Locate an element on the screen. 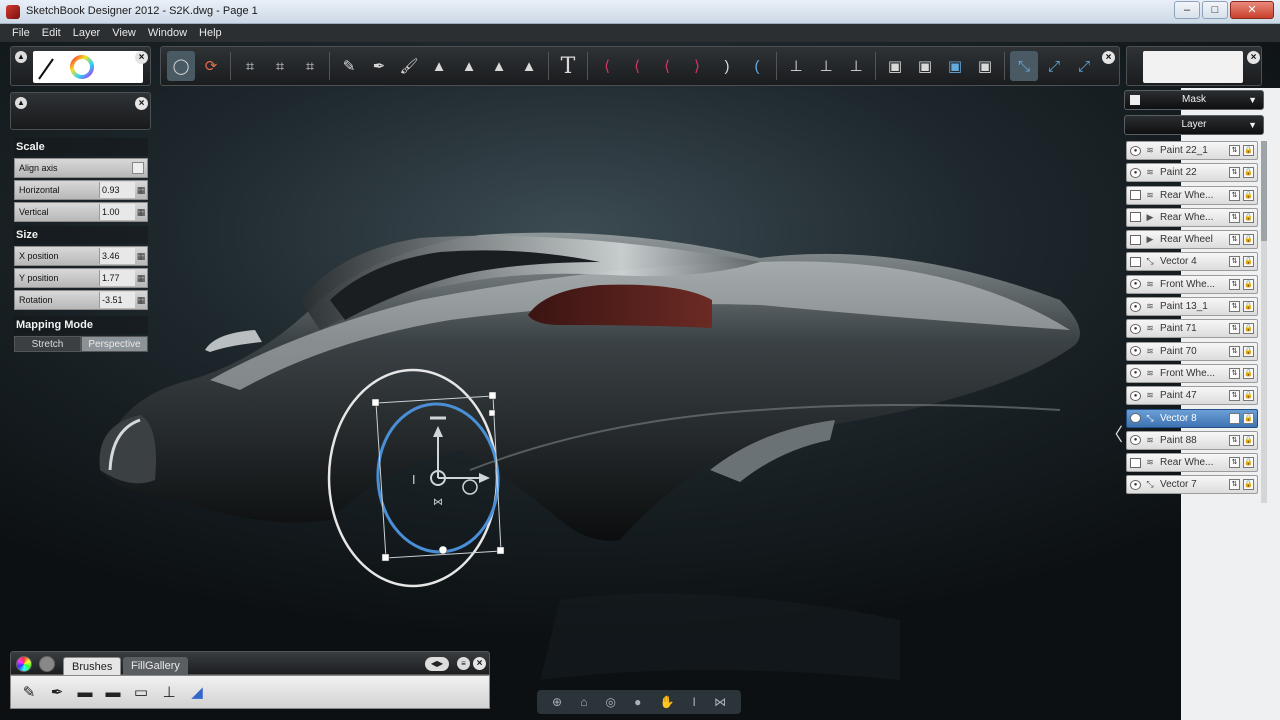 The width and height of the screenshot is (1280, 720). mask-checkbox is located at coordinates (1135, 100).